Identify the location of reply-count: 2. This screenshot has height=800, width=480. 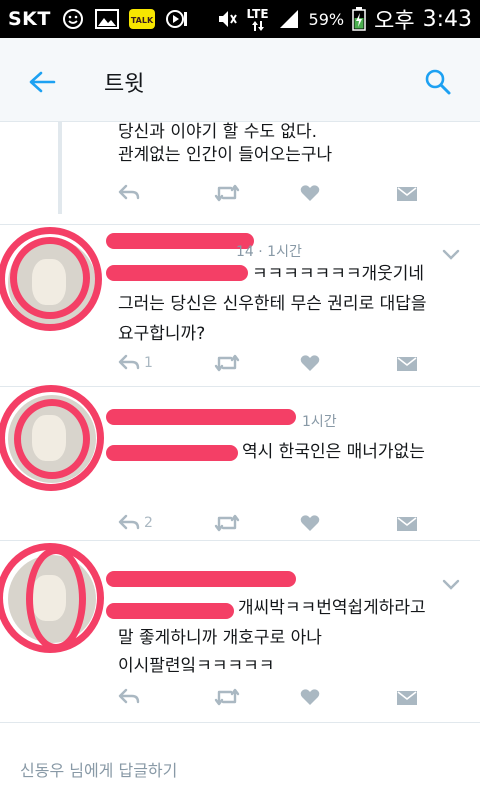
(148, 523).